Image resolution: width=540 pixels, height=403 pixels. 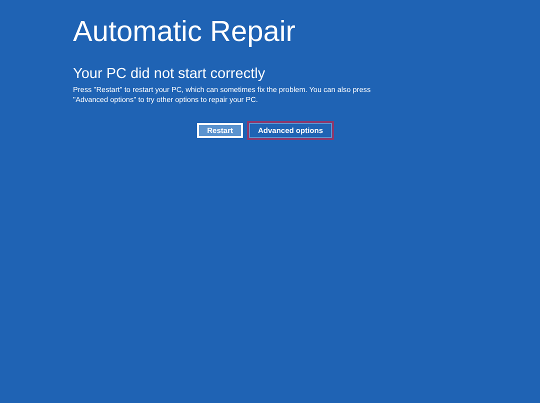 What do you see at coordinates (169, 74) in the screenshot?
I see `error-heading: Your PC did not start correctly` at bounding box center [169, 74].